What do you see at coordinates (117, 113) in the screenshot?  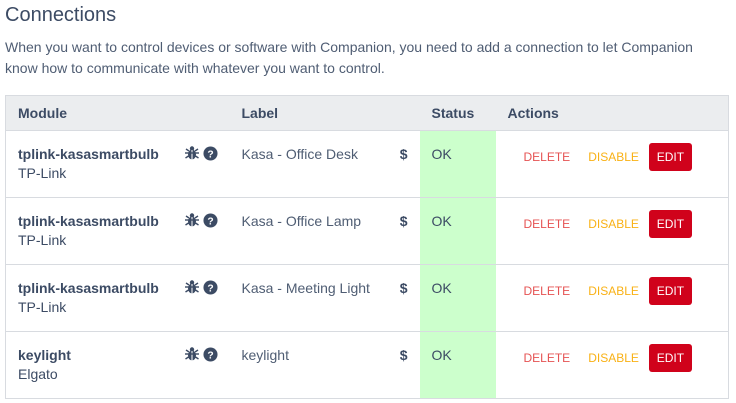 I see `column-header-module: Module` at bounding box center [117, 113].